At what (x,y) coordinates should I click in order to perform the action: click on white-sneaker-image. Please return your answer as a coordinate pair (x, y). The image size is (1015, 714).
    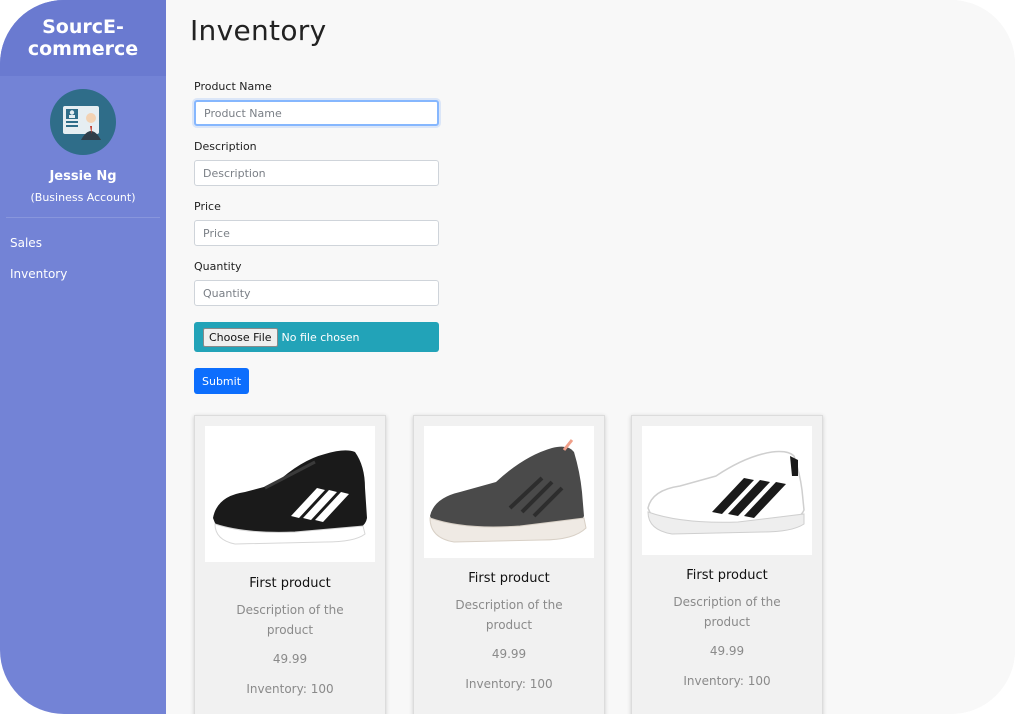
    Looking at the image, I should click on (727, 490).